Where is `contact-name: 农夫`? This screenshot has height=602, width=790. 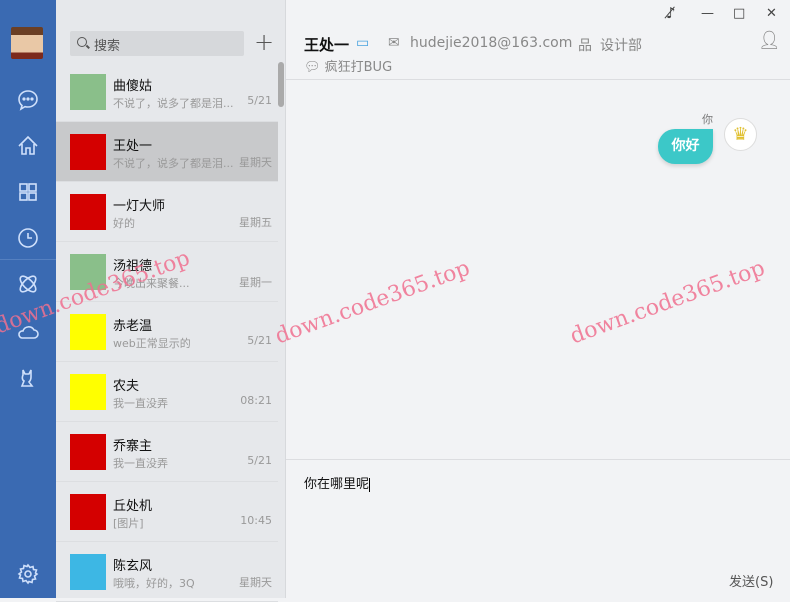
contact-name: 农夫 is located at coordinates (126, 386).